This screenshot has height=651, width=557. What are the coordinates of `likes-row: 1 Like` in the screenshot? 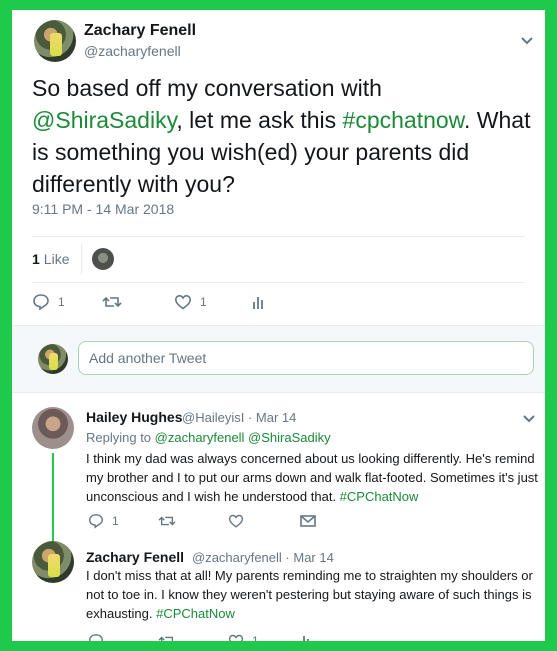 It's located at (73, 259).